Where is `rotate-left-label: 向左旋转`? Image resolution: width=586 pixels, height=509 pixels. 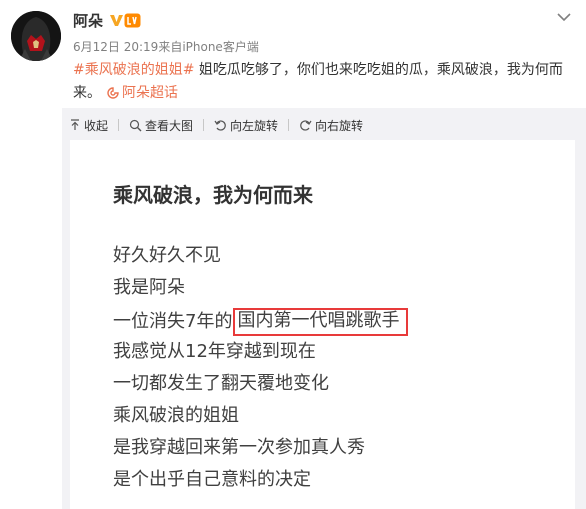
rotate-left-label: 向左旋转 is located at coordinates (254, 125).